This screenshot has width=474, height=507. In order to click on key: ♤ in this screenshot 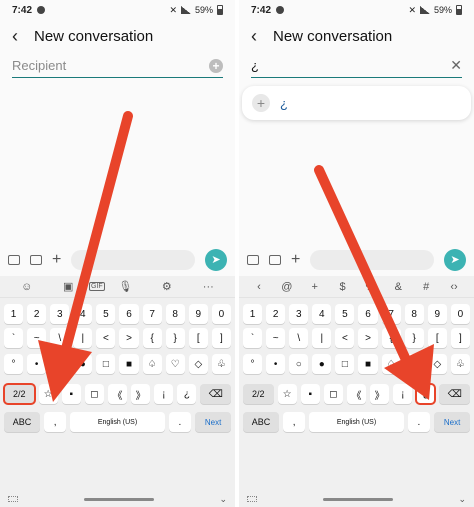, I will do `click(152, 364)`.